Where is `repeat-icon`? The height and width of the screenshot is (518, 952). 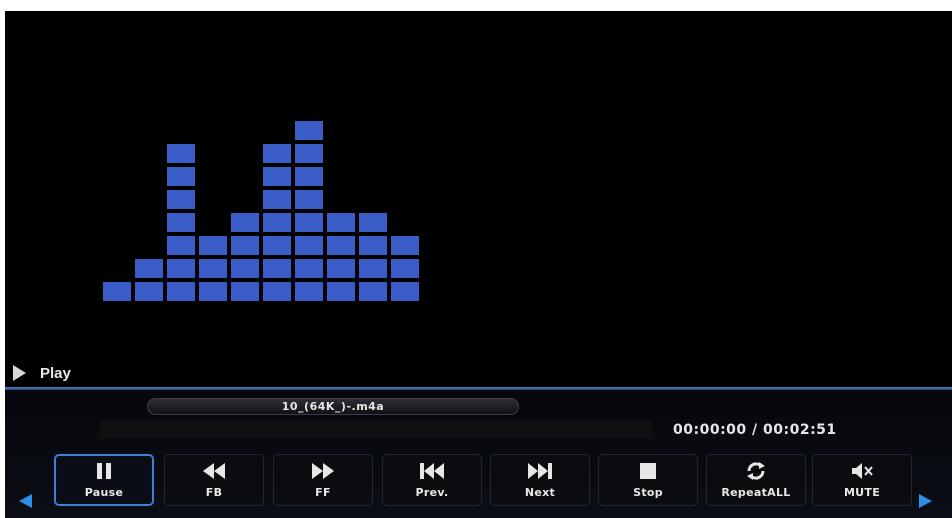 repeat-icon is located at coordinates (756, 471).